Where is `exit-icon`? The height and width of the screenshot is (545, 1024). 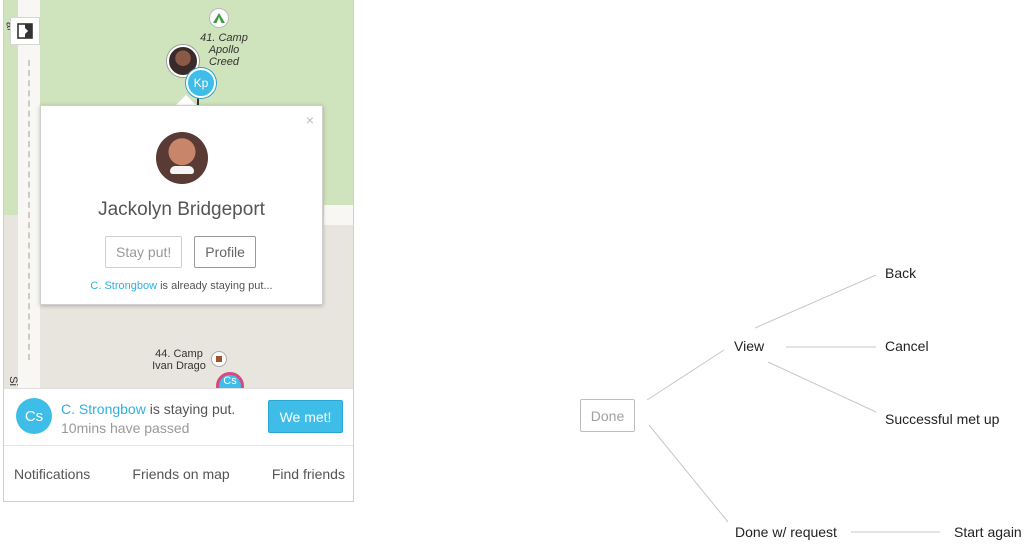 exit-icon is located at coordinates (25, 31).